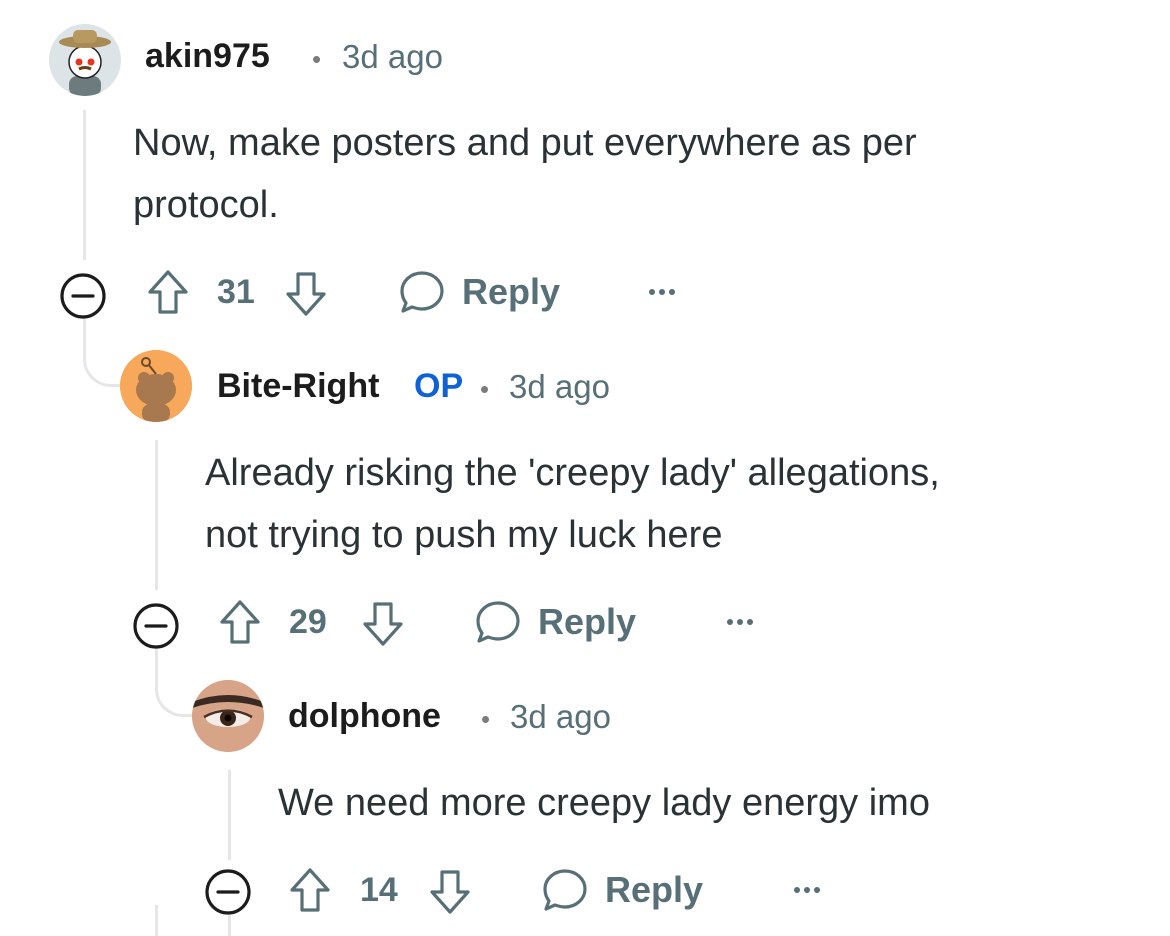  What do you see at coordinates (206, 205) in the screenshot?
I see `comment-body-line: protocol.` at bounding box center [206, 205].